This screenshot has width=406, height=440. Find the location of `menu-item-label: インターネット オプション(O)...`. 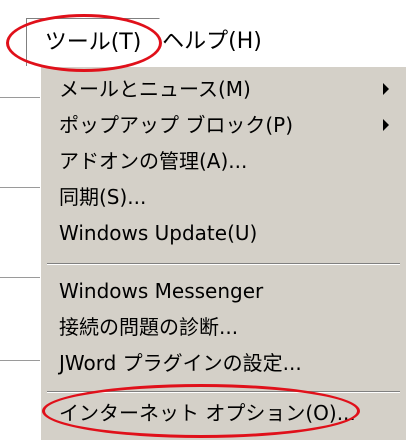

menu-item-label: インターネット オプション(O)... is located at coordinates (207, 413).